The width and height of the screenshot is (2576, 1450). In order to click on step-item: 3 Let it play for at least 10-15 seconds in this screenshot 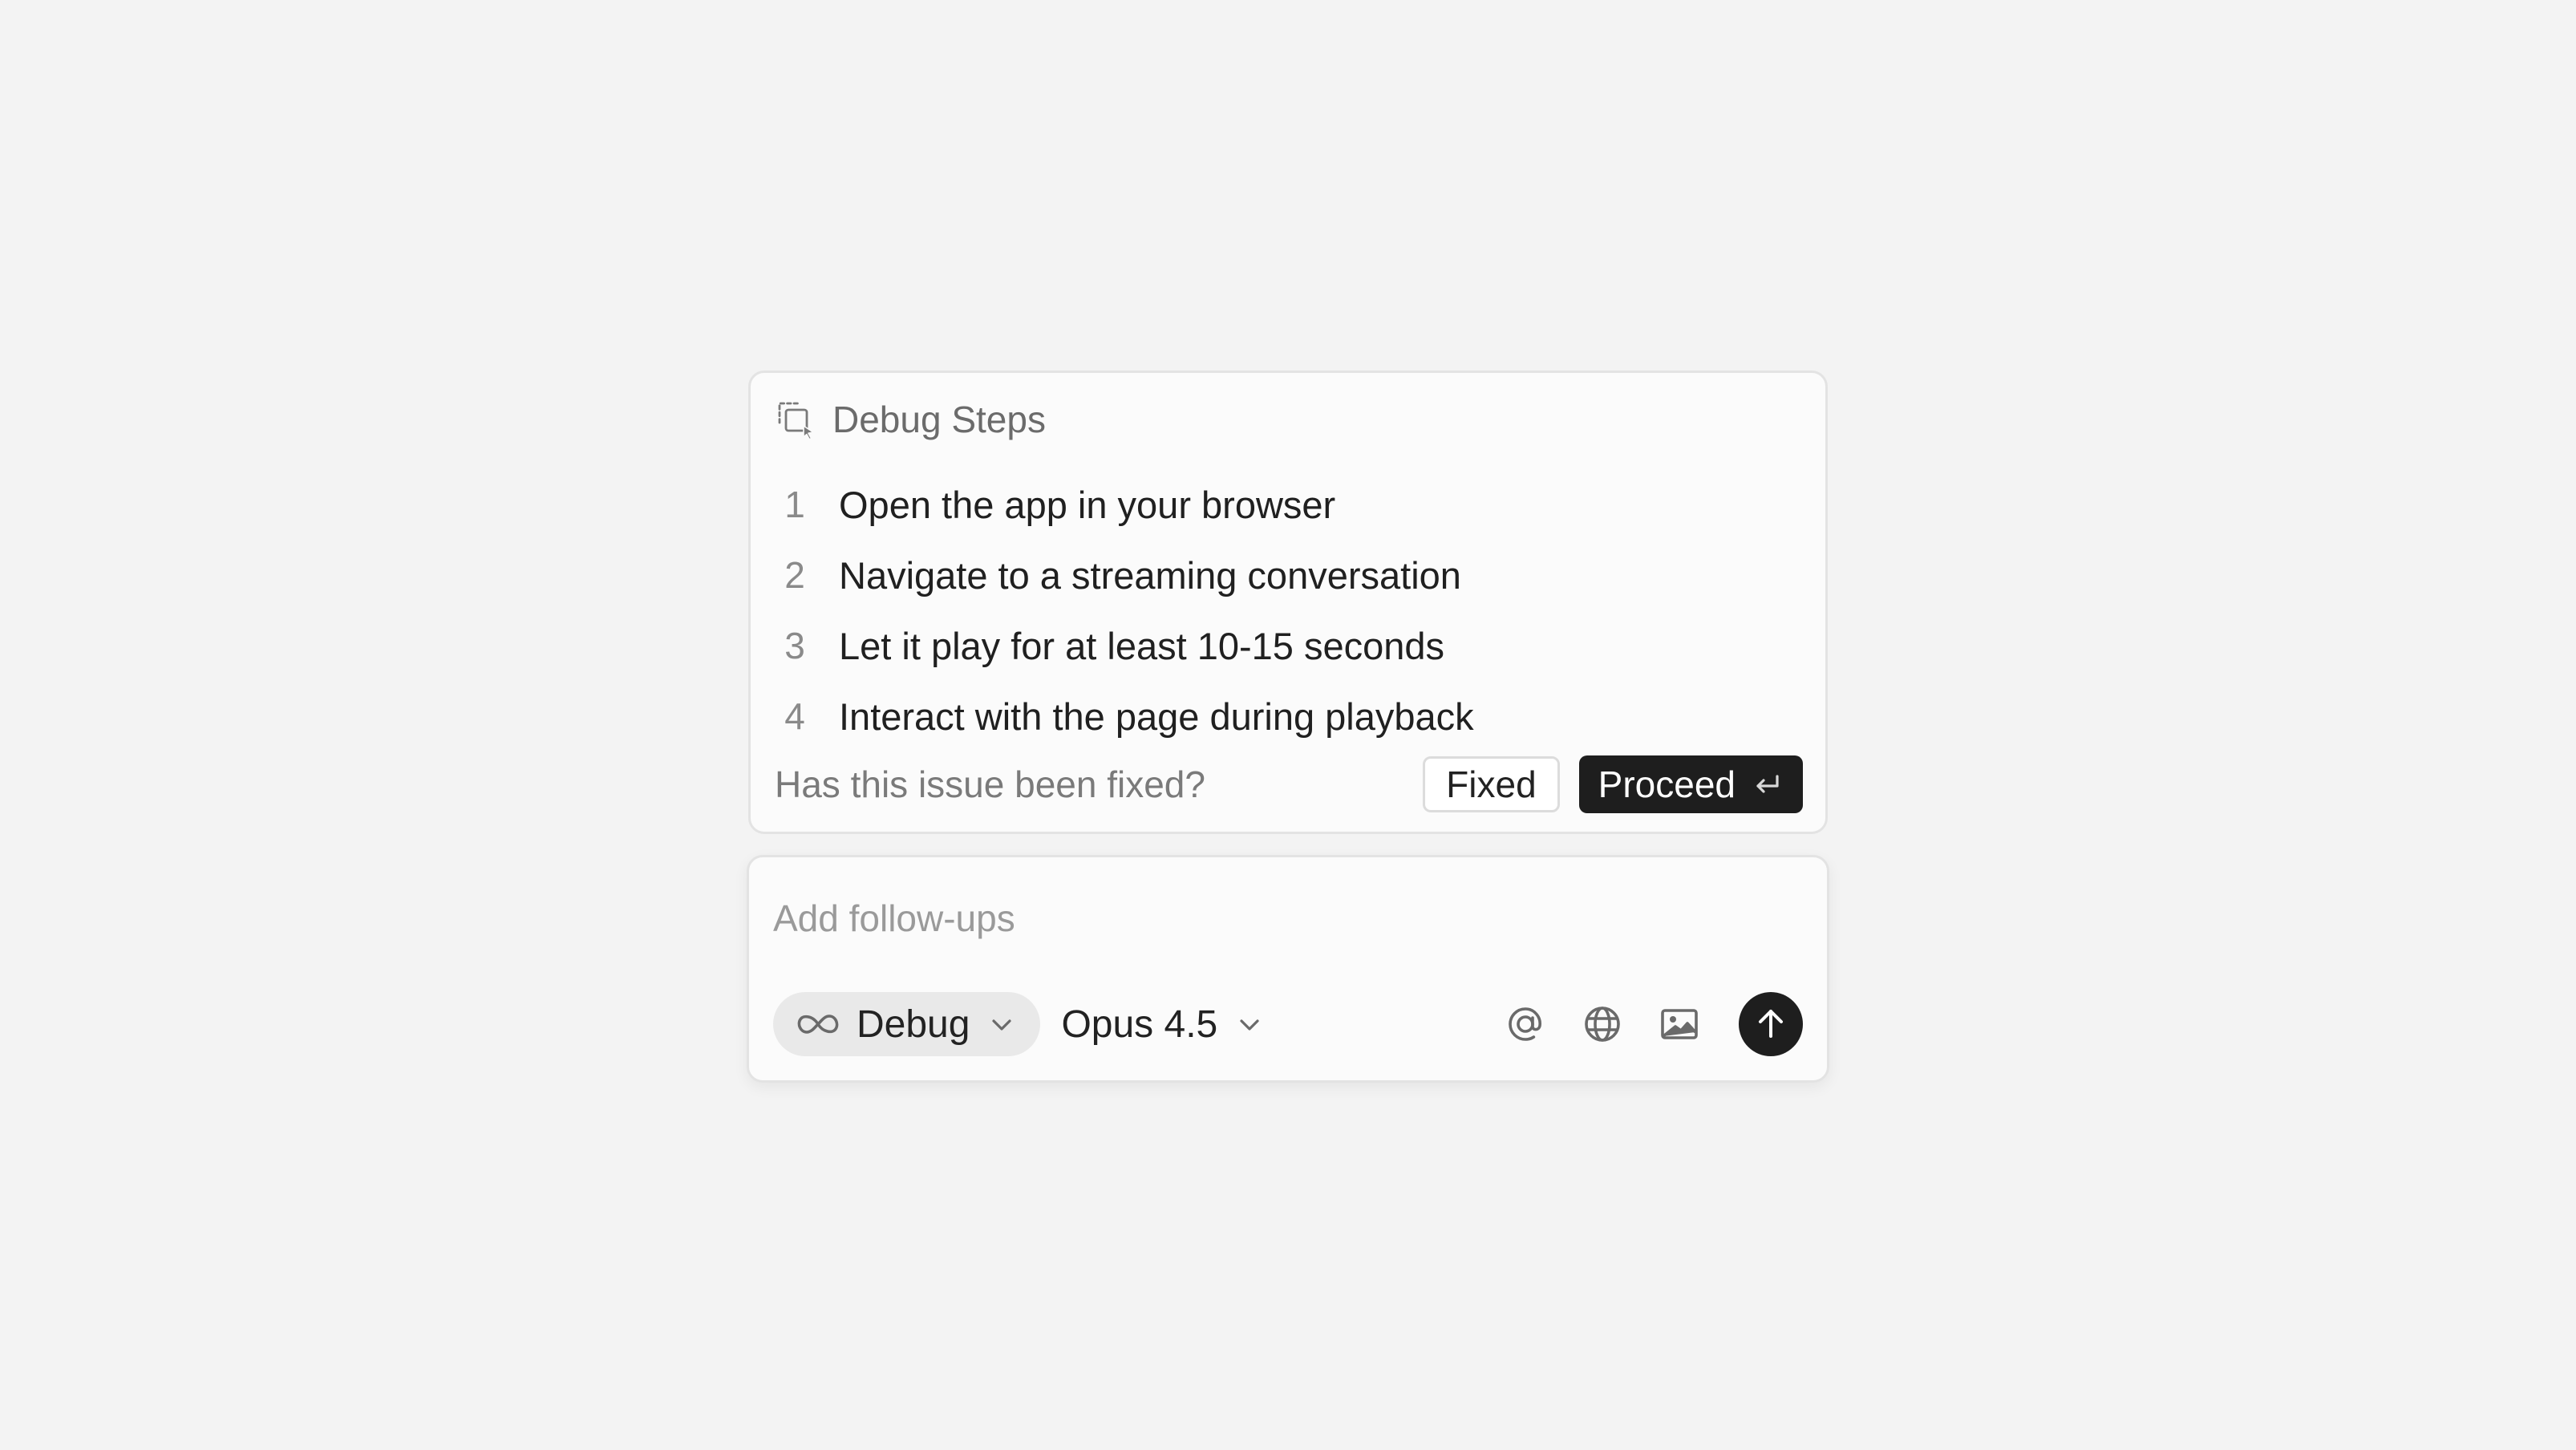, I will do `click(1124, 645)`.